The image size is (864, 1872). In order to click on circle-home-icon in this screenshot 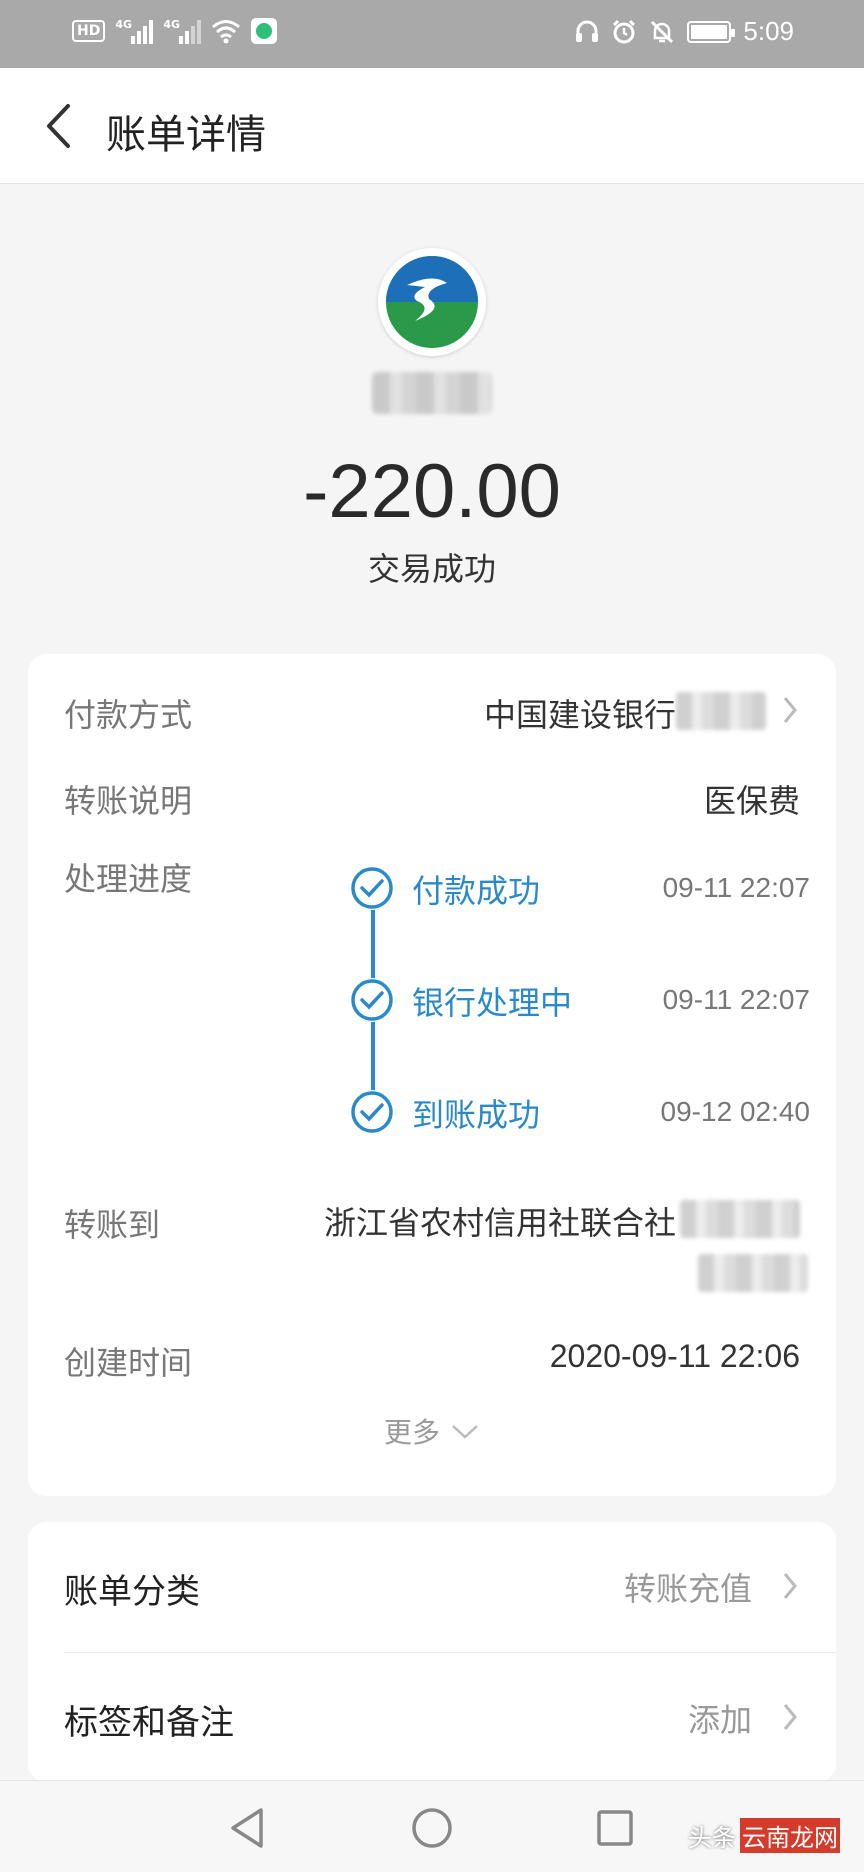, I will do `click(432, 1828)`.